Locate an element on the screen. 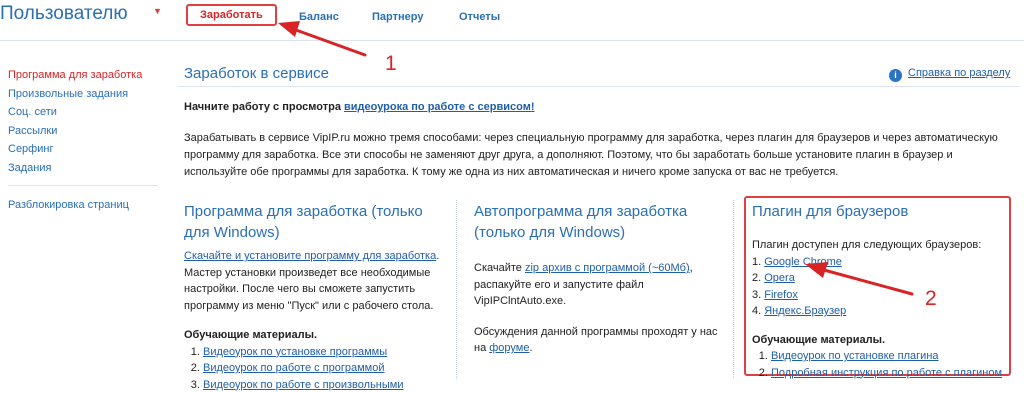 This screenshot has width=1024, height=393. program-video-3-link: Видеоурок по работе с произвольными is located at coordinates (303, 385).